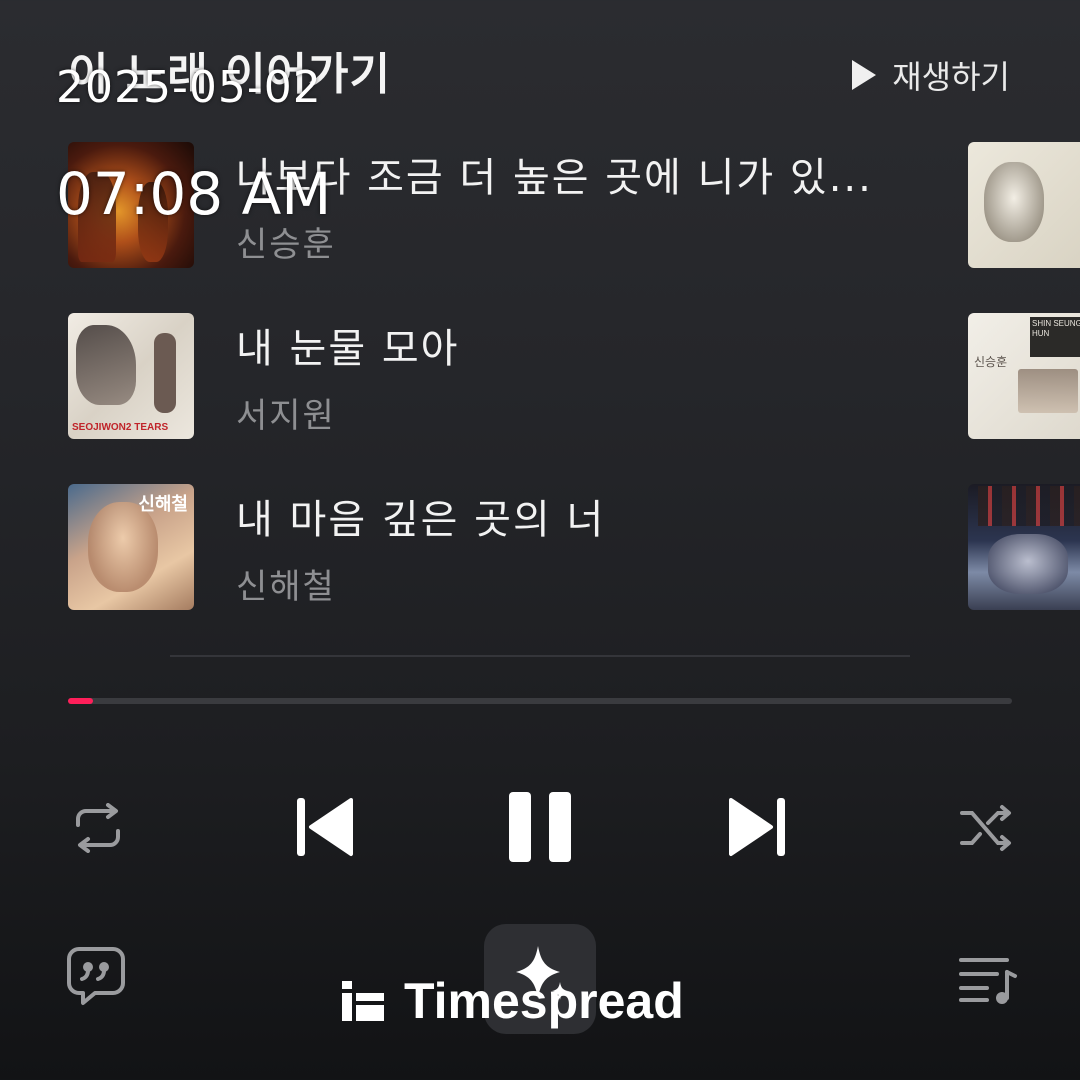  I want to click on previous-icon, so click(325, 827).